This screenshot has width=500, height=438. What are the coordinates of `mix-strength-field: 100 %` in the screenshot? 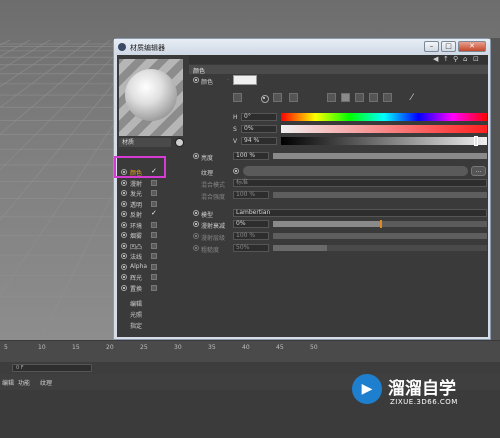 It's located at (251, 195).